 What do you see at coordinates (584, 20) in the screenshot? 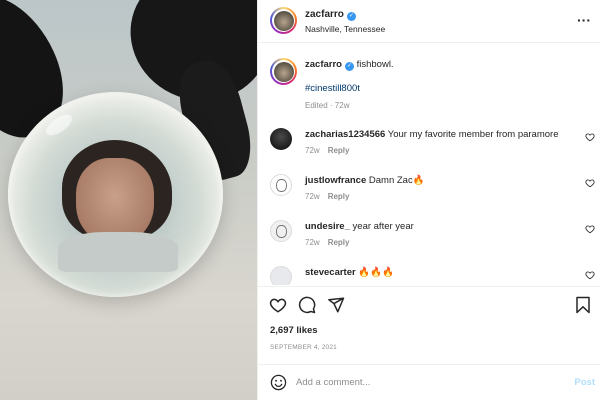
I see `more-options-icon: ···` at bounding box center [584, 20].